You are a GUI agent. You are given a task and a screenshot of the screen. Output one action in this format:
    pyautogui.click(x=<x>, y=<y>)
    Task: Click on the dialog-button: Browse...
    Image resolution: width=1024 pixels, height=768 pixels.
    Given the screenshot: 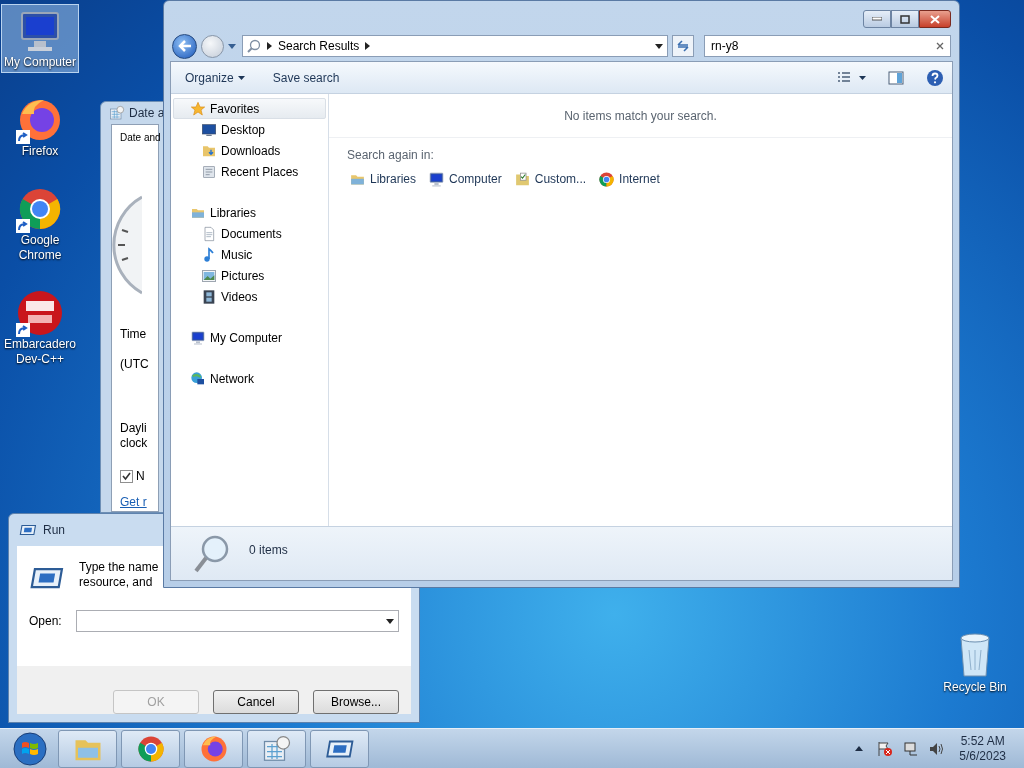 What is the action you would take?
    pyautogui.click(x=356, y=702)
    